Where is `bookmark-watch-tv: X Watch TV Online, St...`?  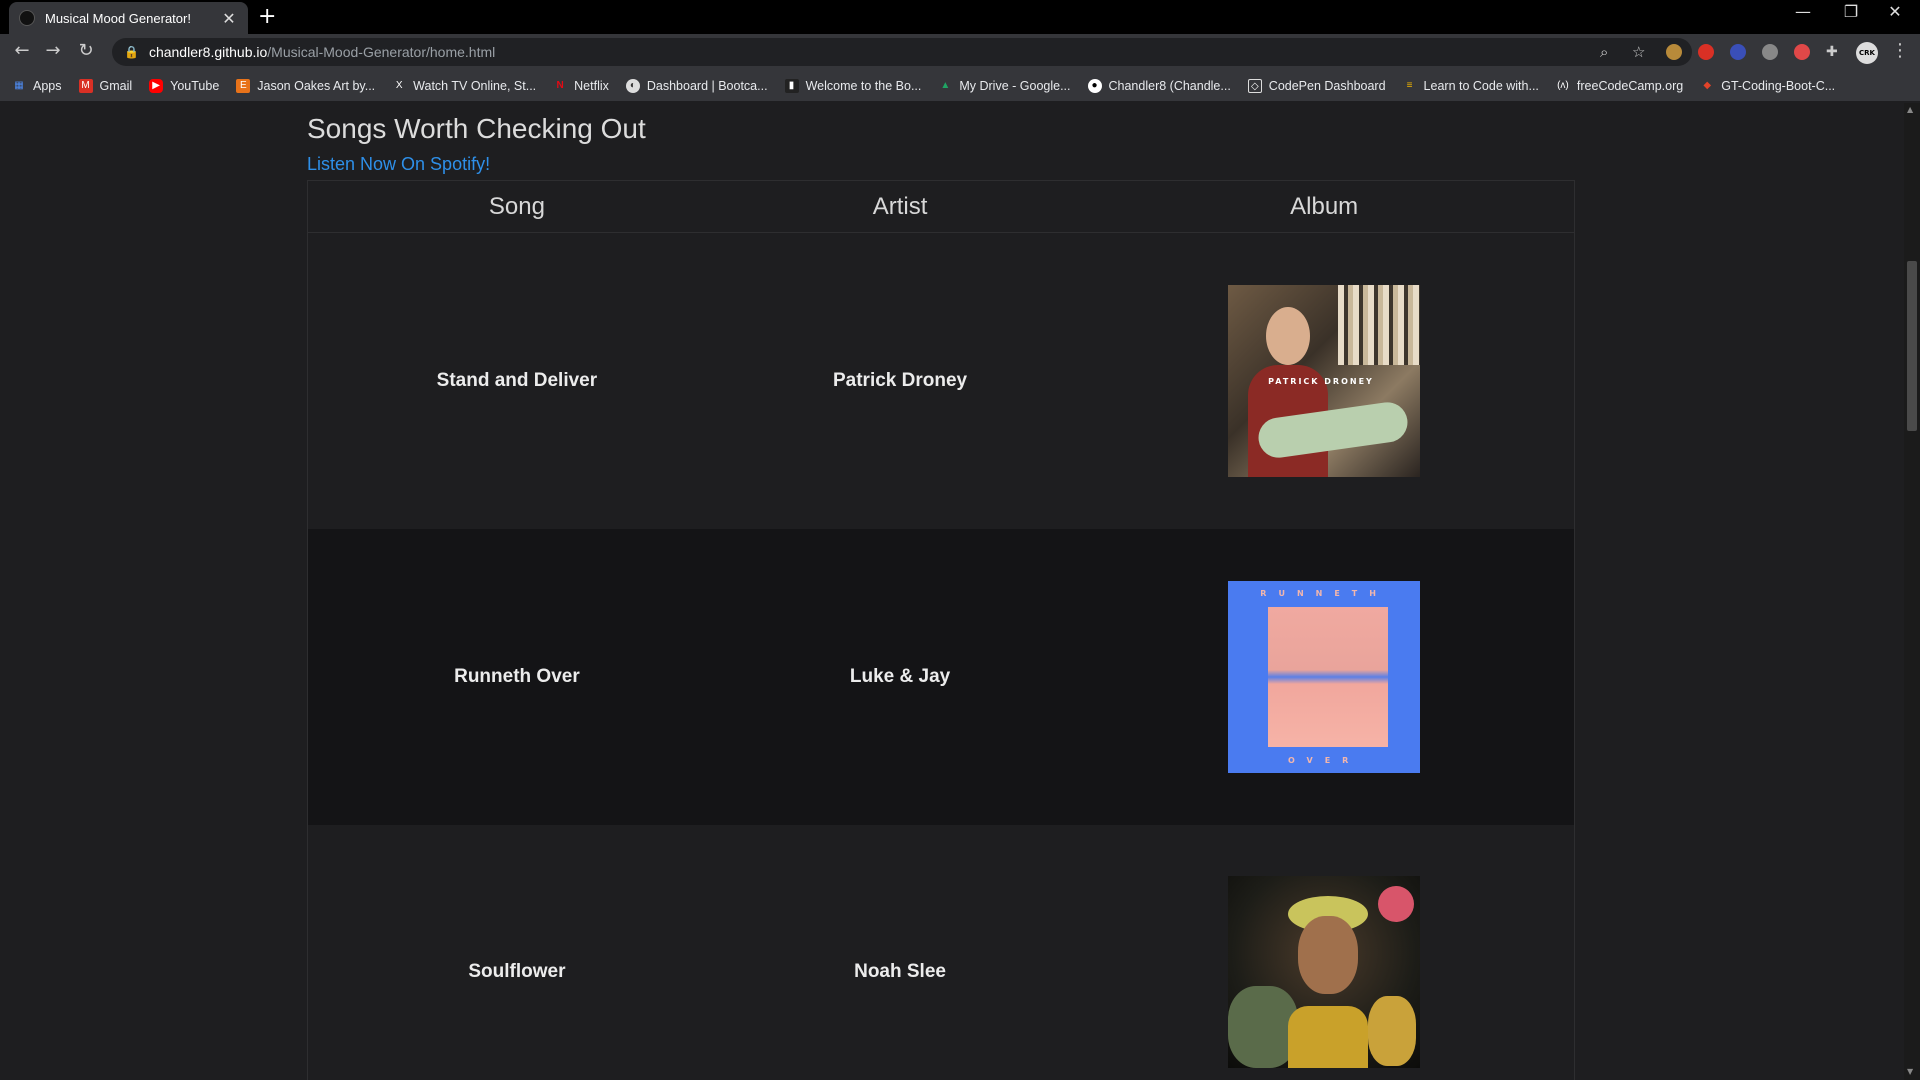
bookmark-watch-tv: X Watch TV Online, St... is located at coordinates (464, 86).